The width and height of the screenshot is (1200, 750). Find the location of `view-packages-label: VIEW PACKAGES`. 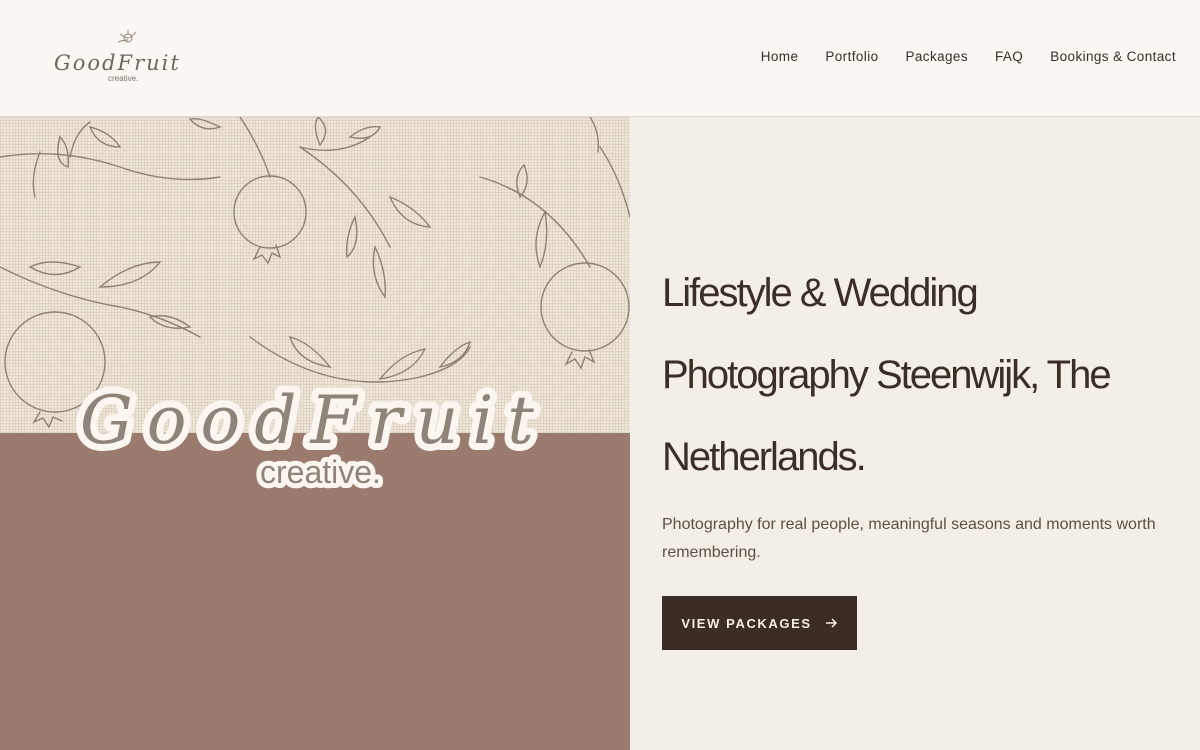

view-packages-label: VIEW PACKAGES is located at coordinates (746, 623).